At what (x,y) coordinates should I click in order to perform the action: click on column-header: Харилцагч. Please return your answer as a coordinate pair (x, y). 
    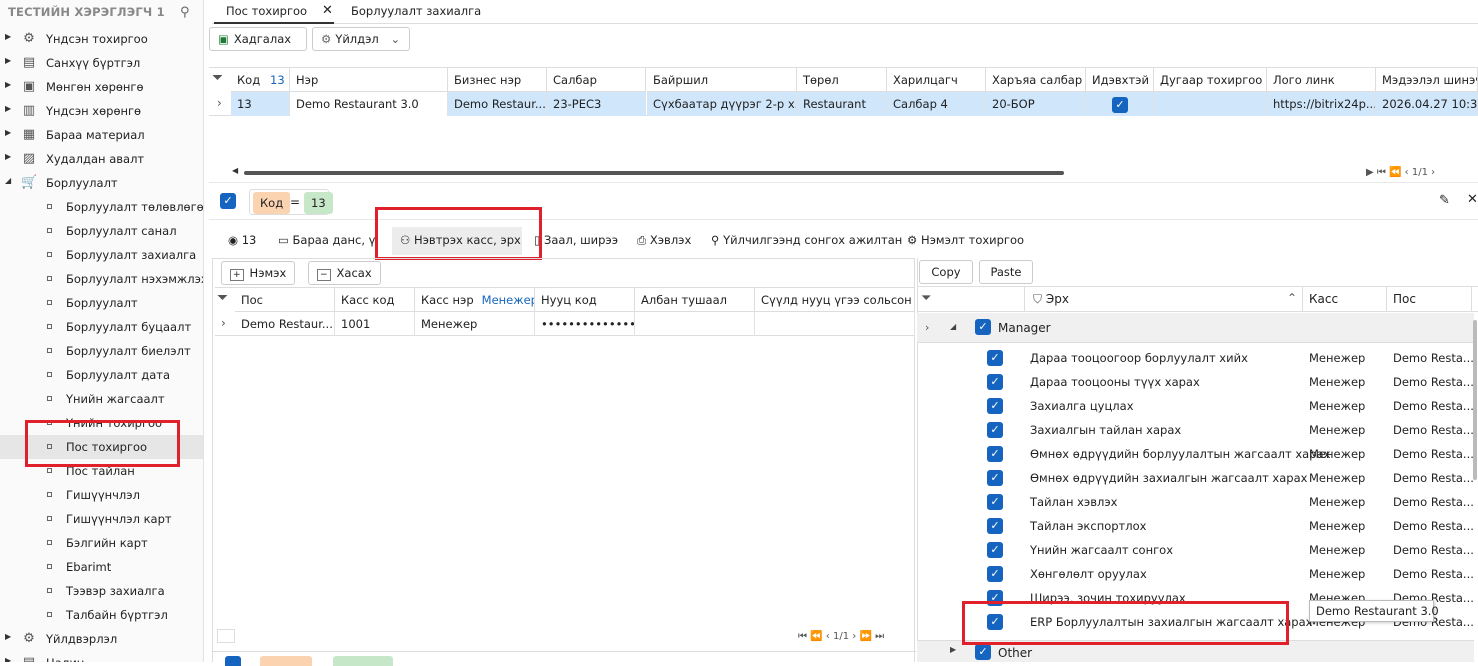
    Looking at the image, I should click on (936, 80).